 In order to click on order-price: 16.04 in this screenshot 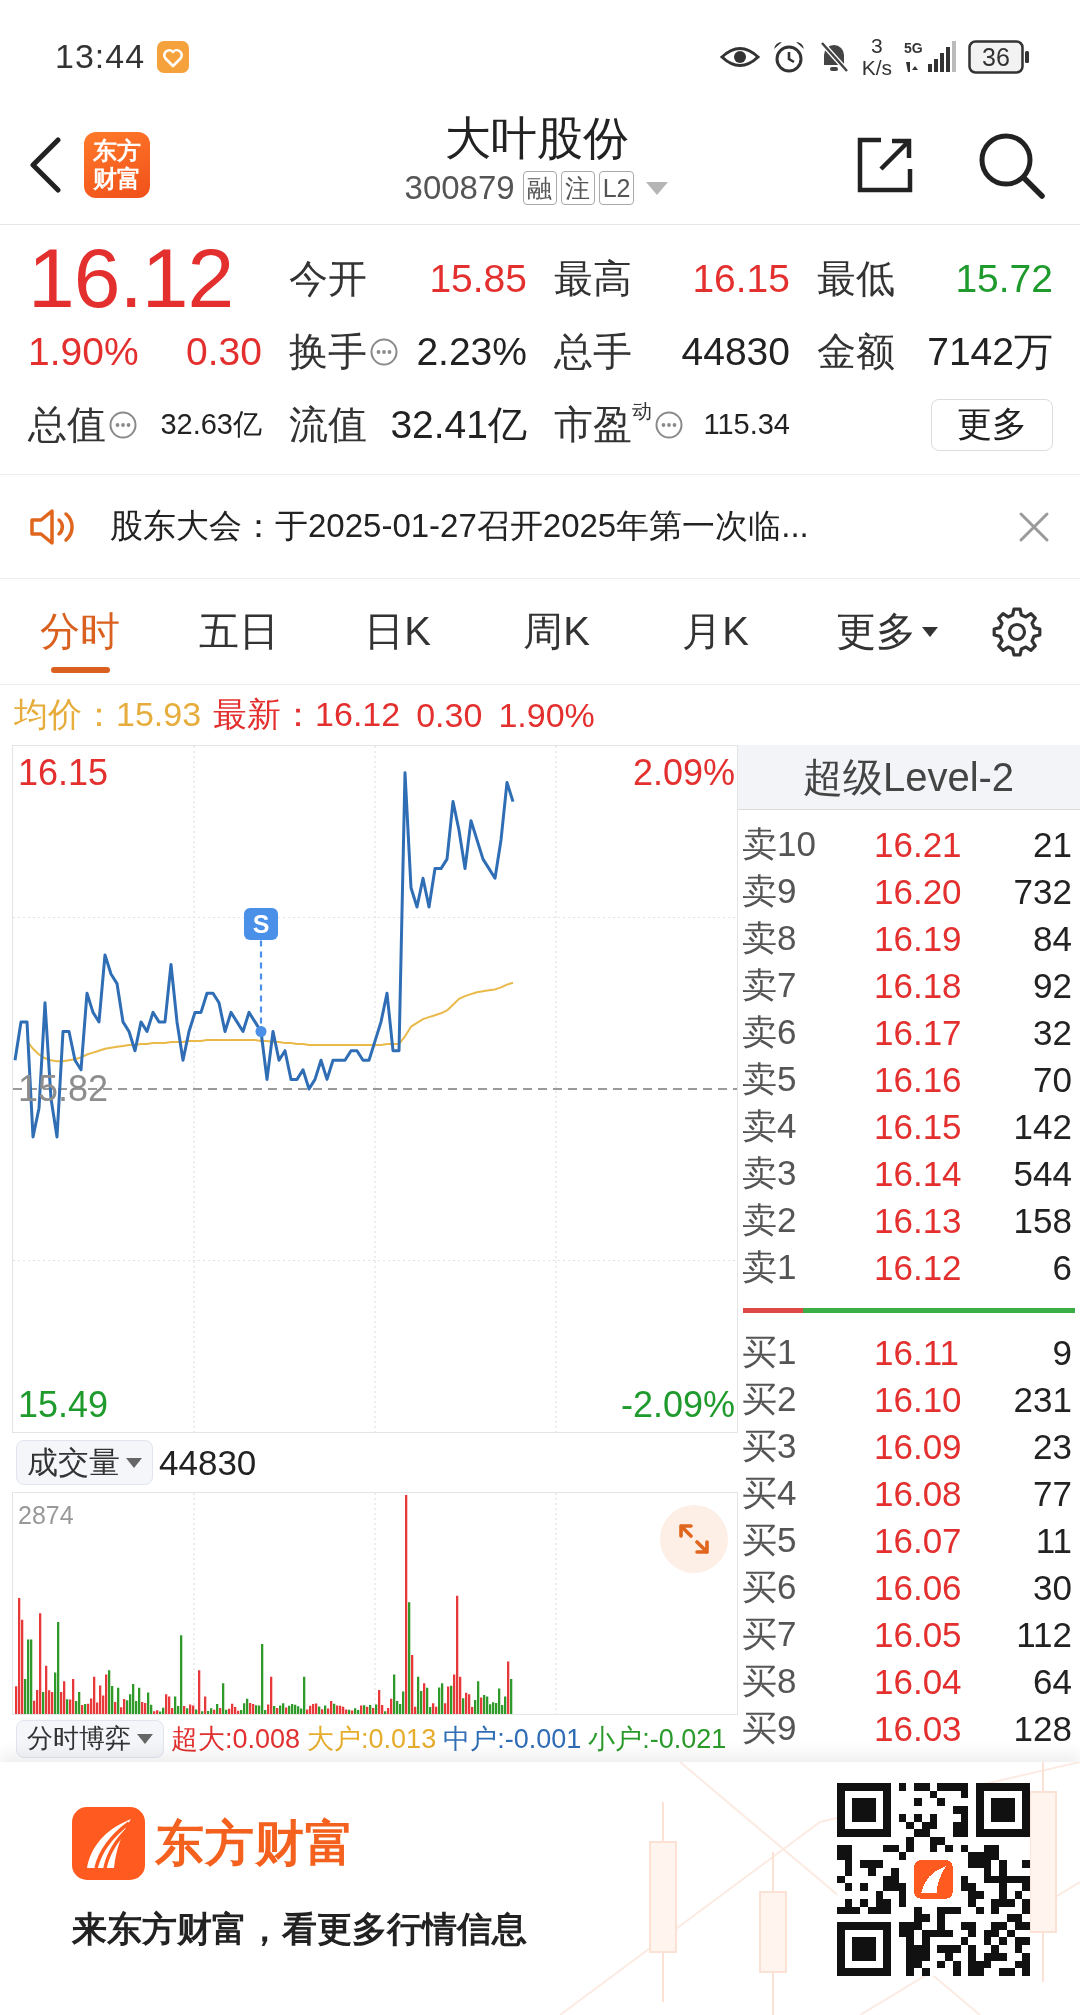, I will do `click(918, 1681)`.